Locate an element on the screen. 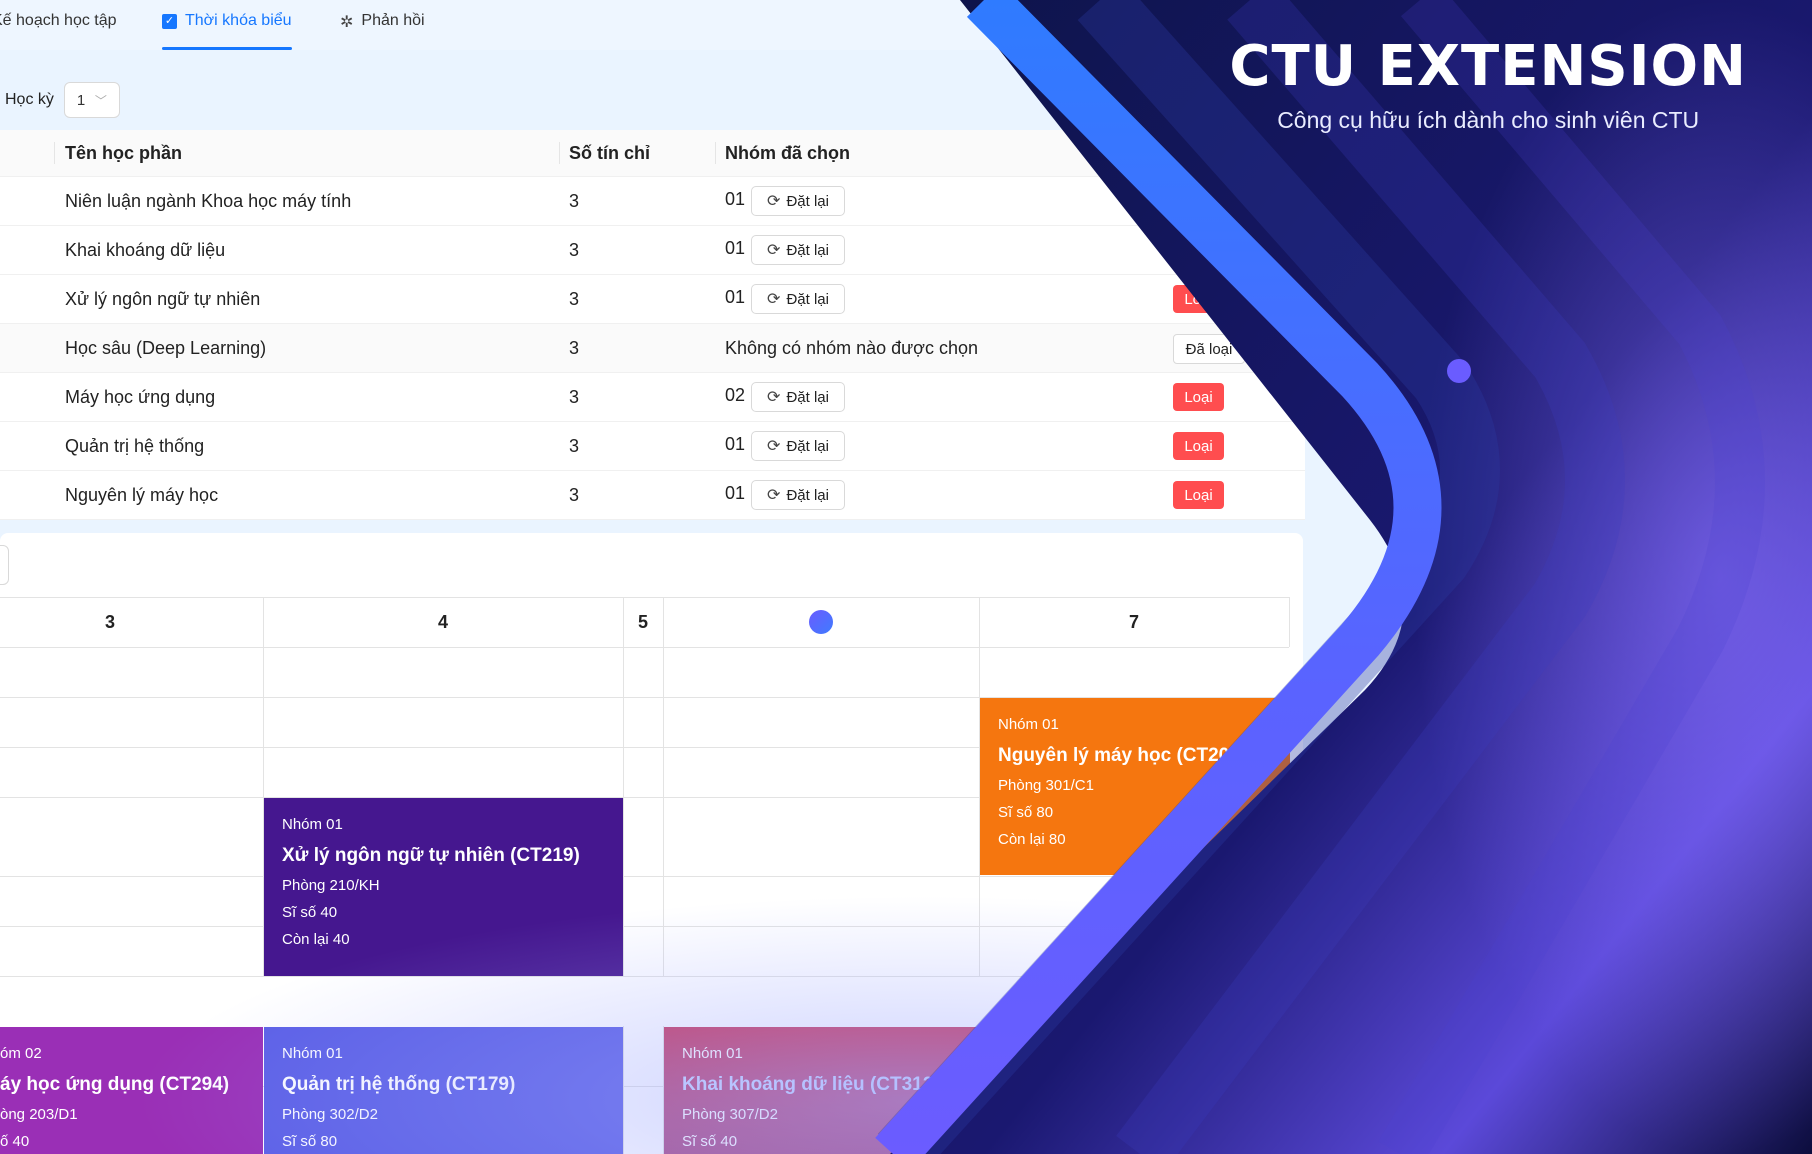  course-name: Khai khoáng dữ liệu is located at coordinates (145, 250).